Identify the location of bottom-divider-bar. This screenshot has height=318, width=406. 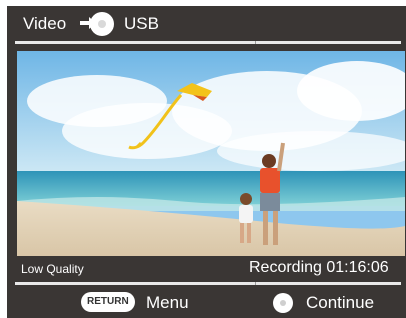
(208, 283).